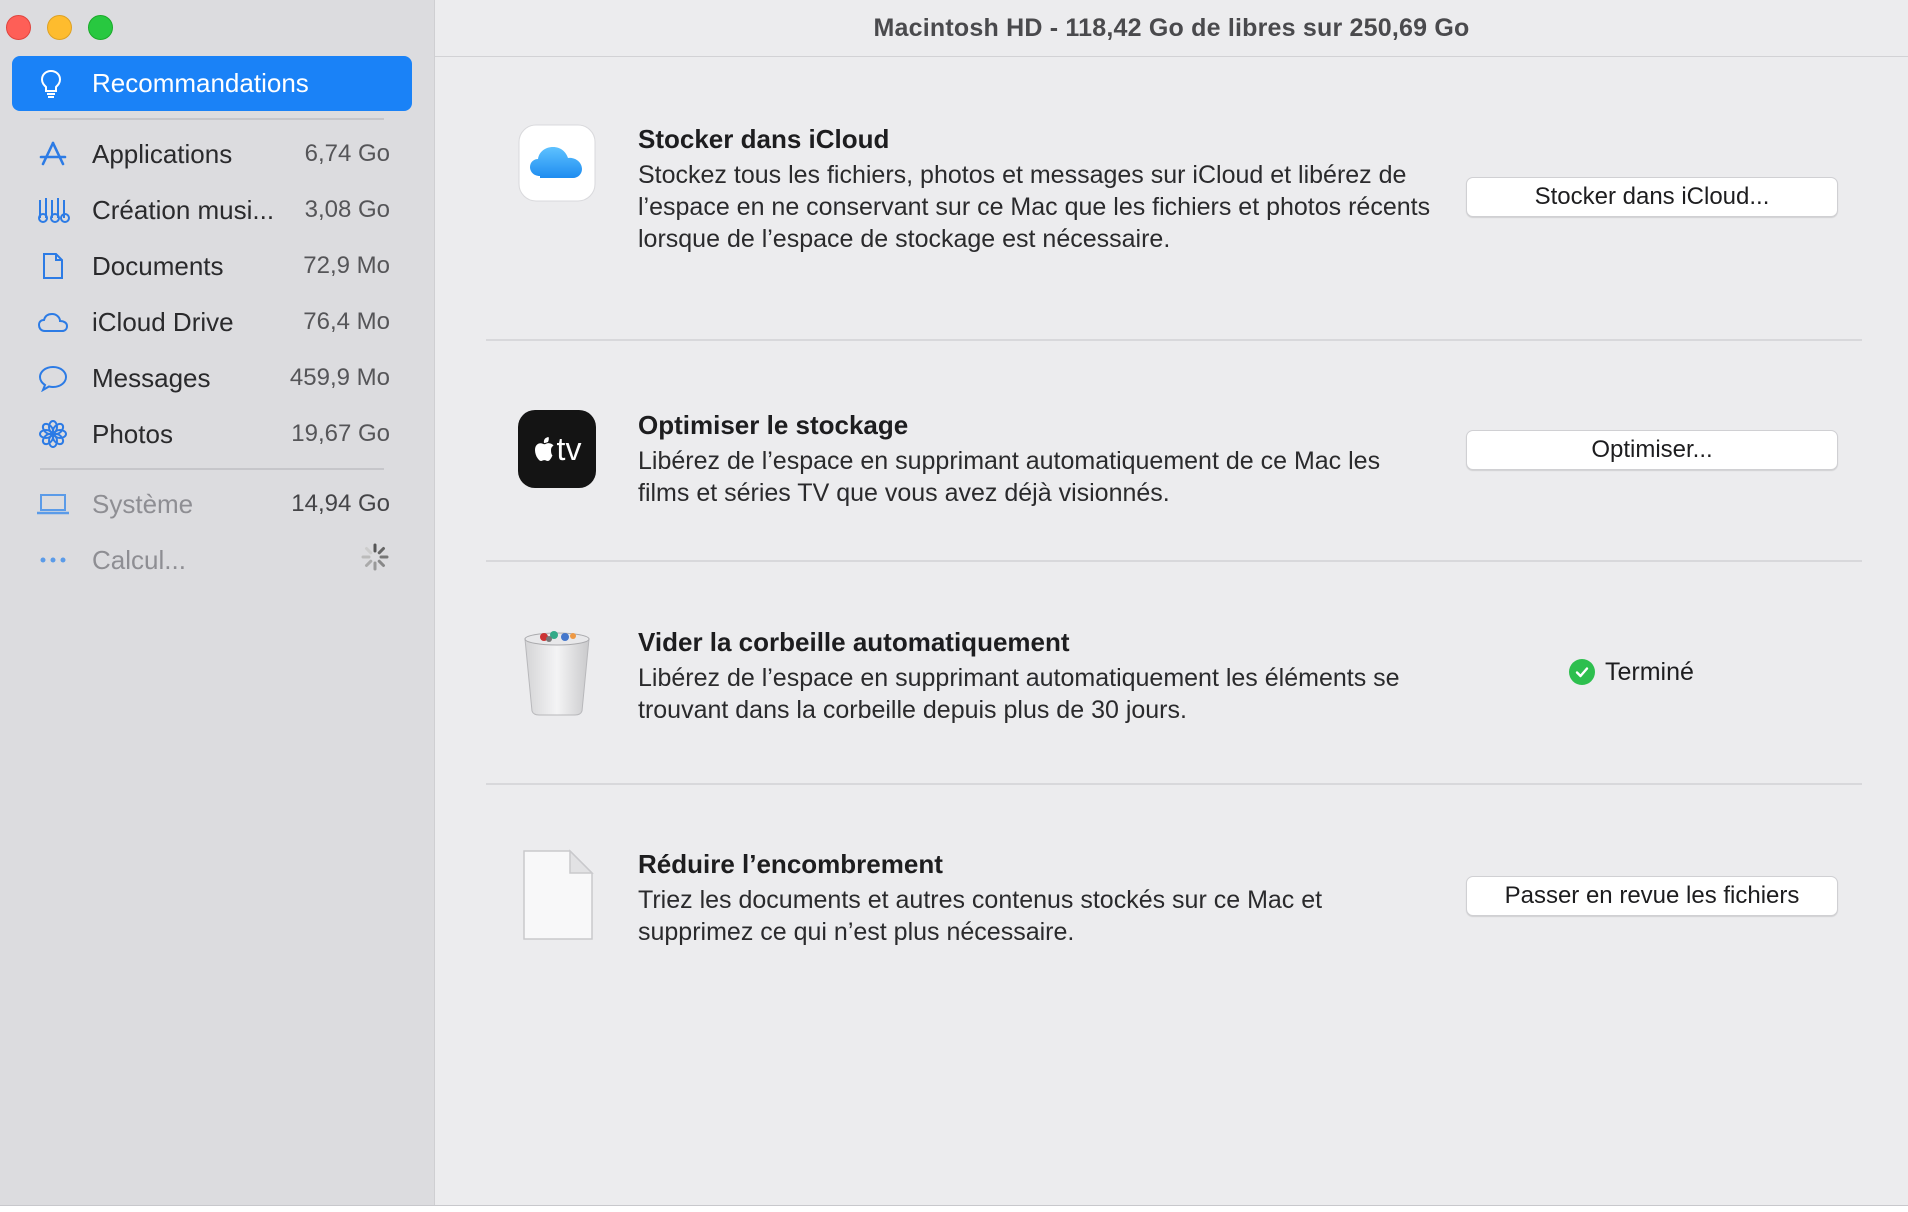  I want to click on minimize-button, so click(59, 27).